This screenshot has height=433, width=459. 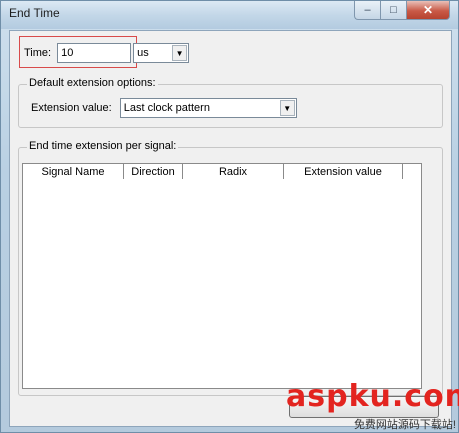 I want to click on column-header-extension-value: Extension value, so click(x=343, y=171).